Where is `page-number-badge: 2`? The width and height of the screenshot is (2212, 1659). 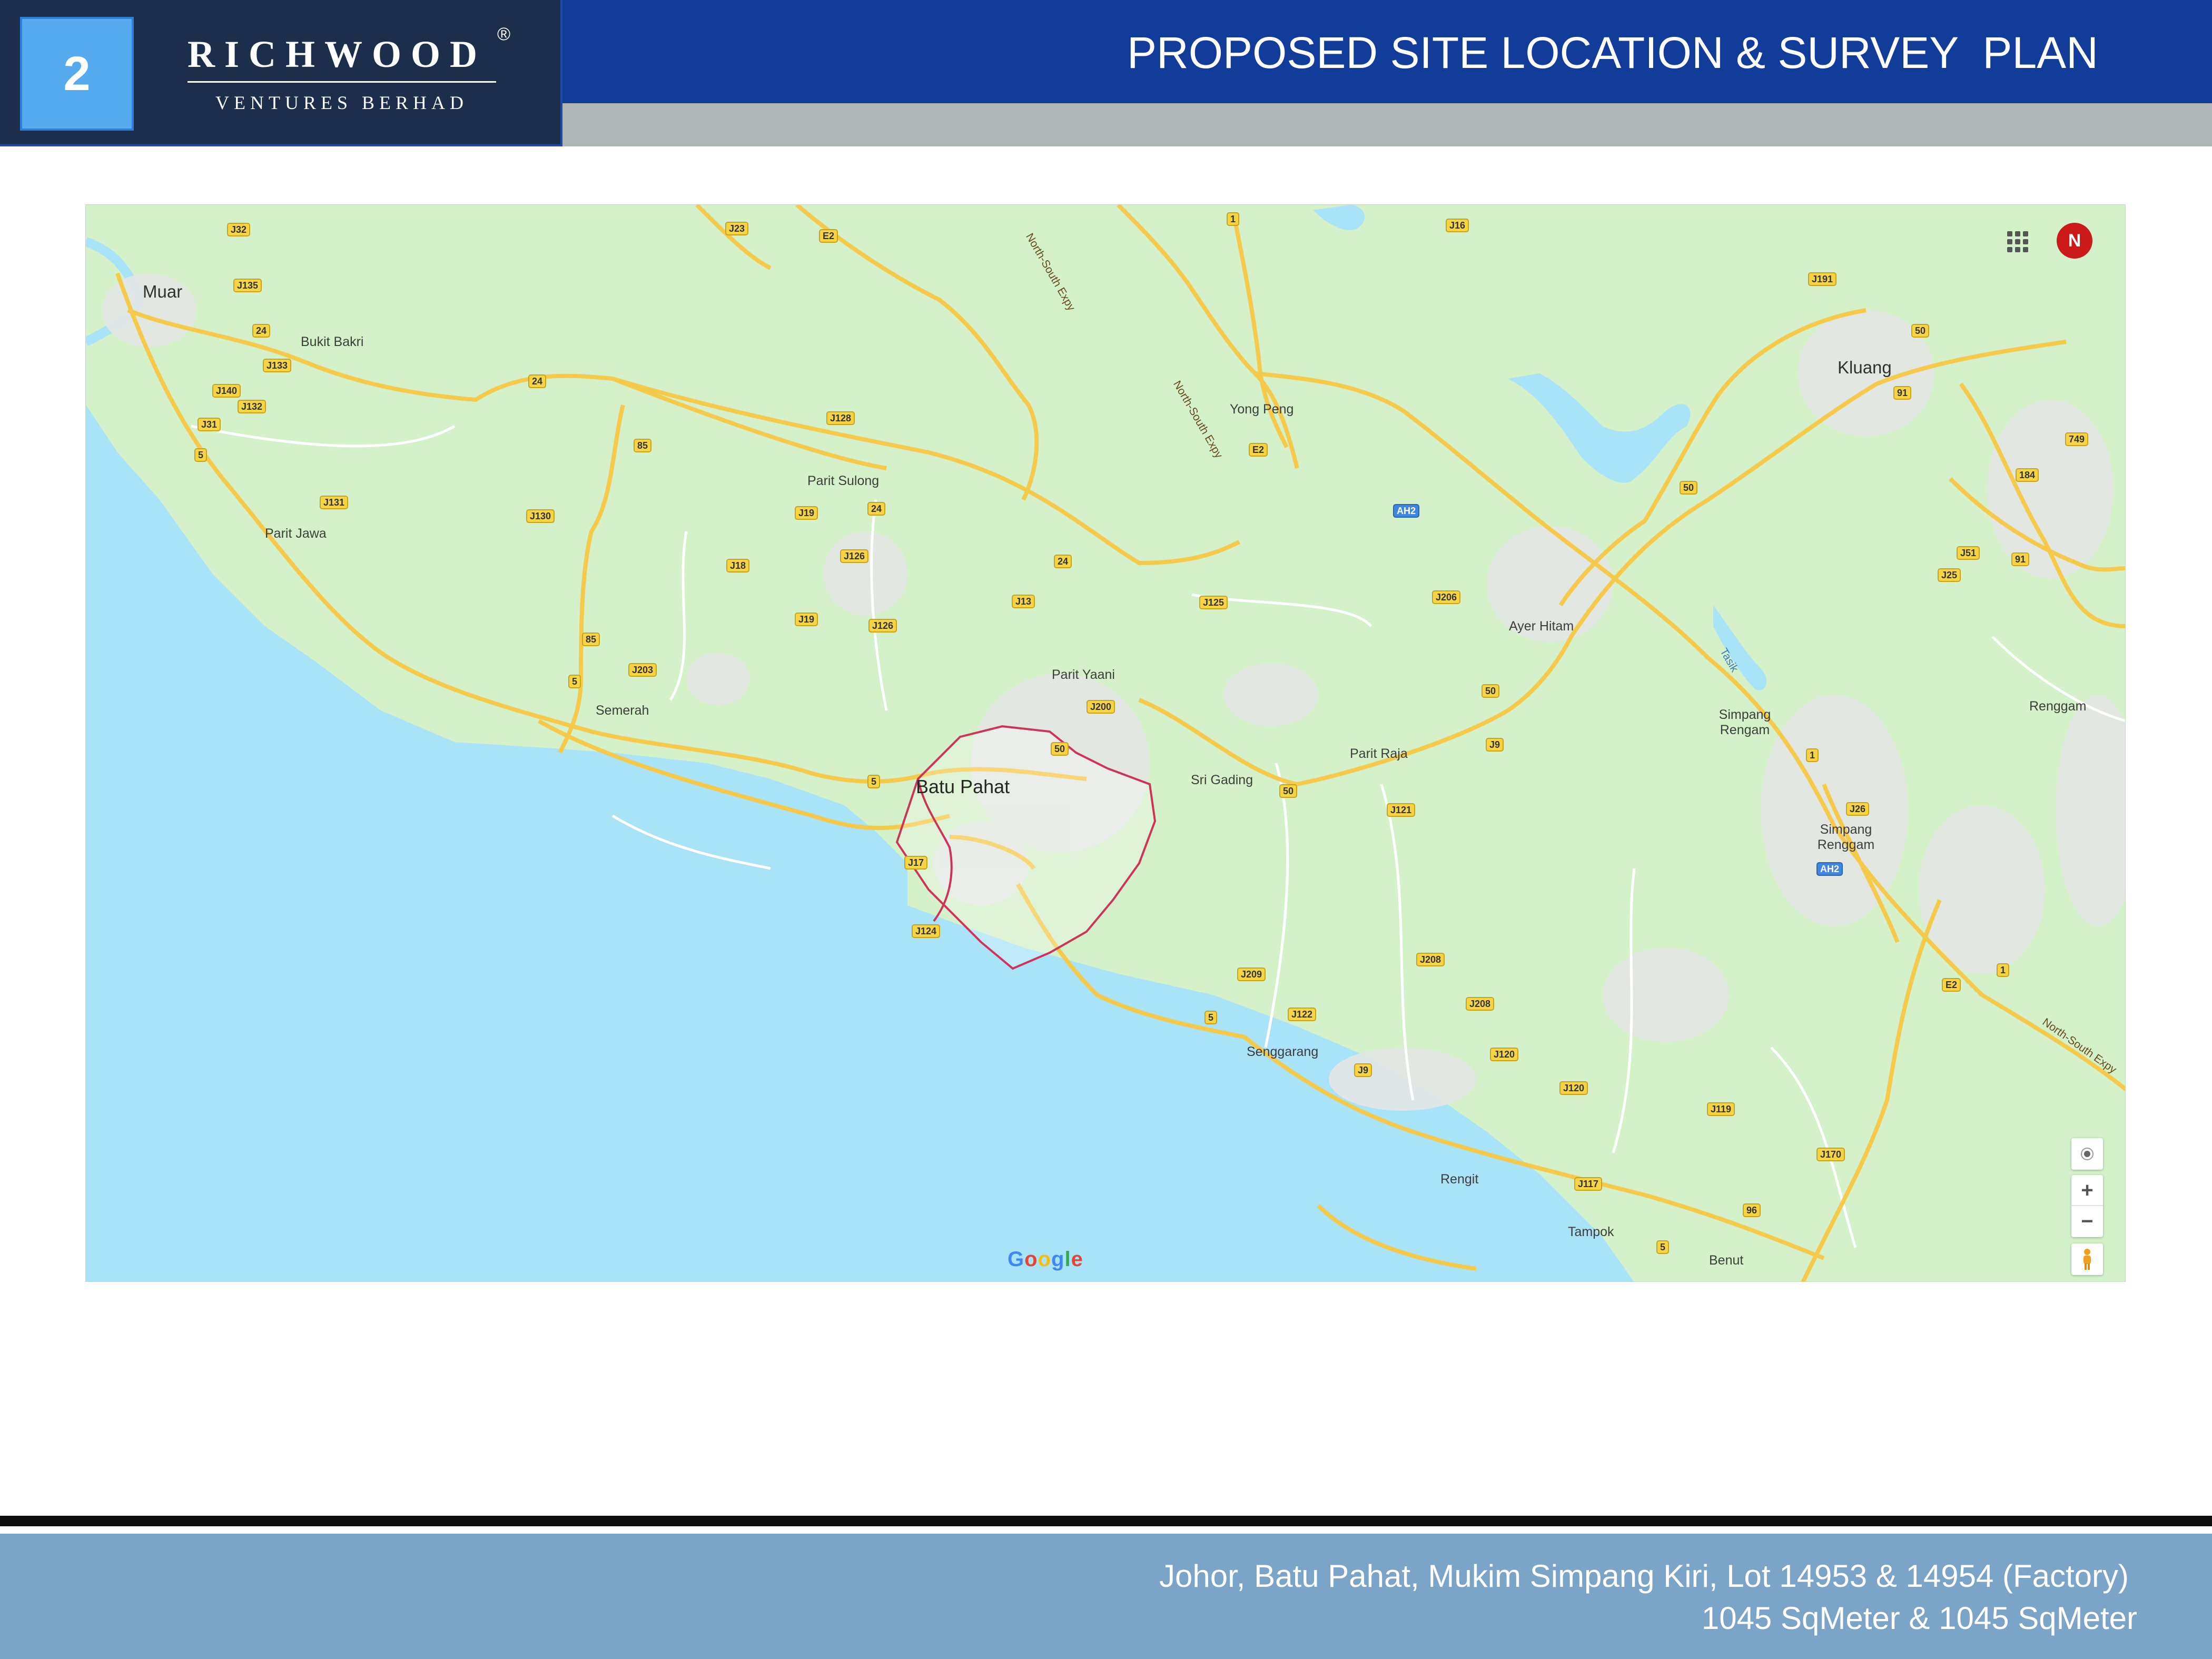
page-number-badge: 2 is located at coordinates (77, 74).